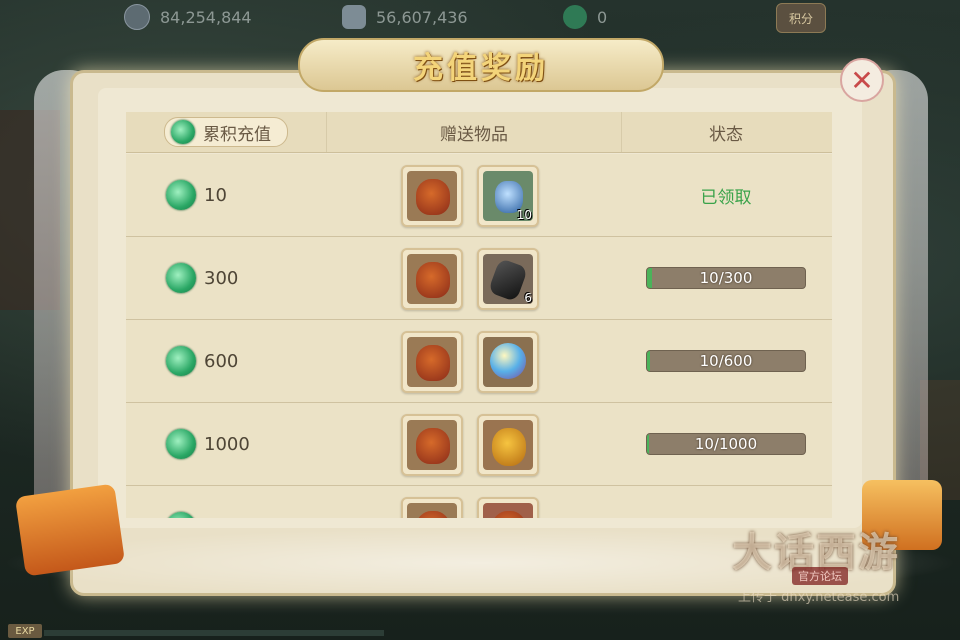  I want to click on vase-item: 10, so click(508, 196).